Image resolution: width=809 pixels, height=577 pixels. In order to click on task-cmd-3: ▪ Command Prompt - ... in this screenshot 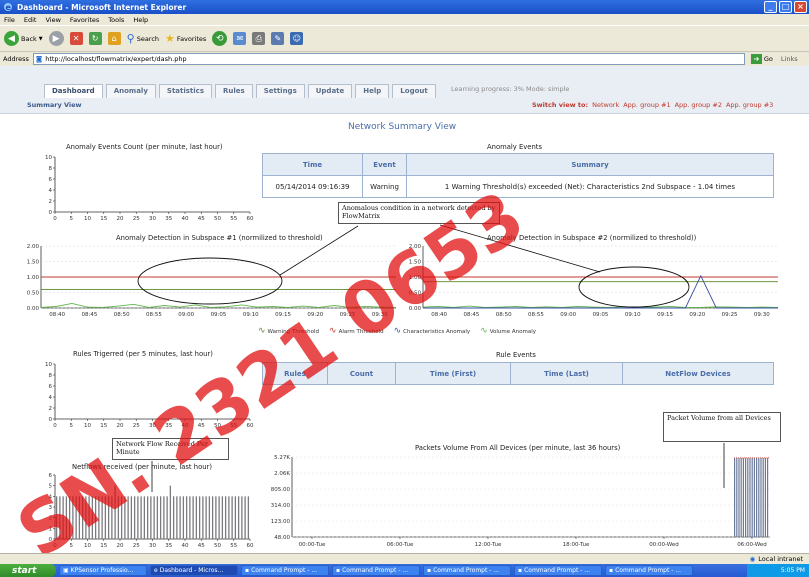, I will do `click(467, 570)`.